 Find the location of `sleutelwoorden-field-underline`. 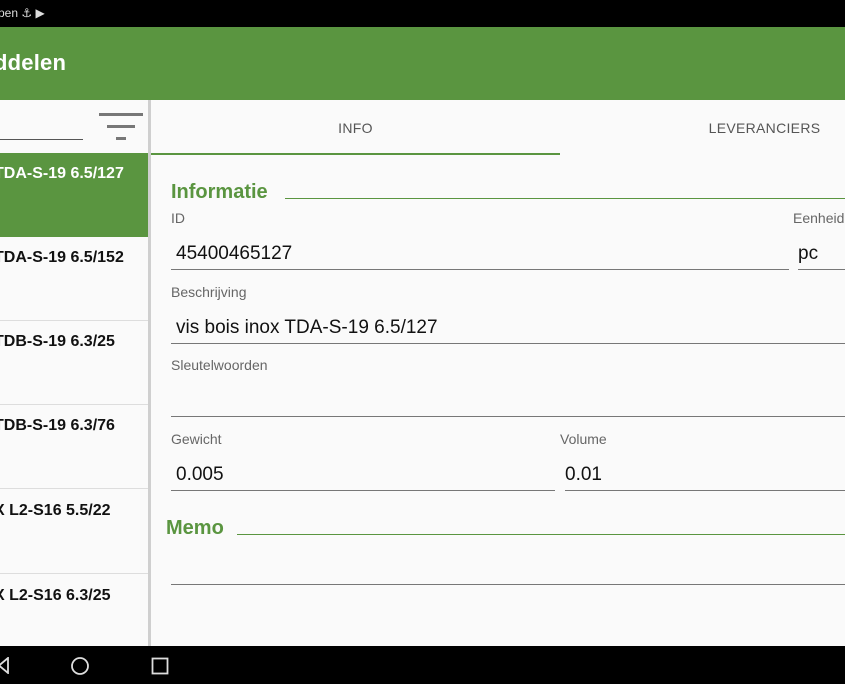

sleutelwoorden-field-underline is located at coordinates (508, 416).